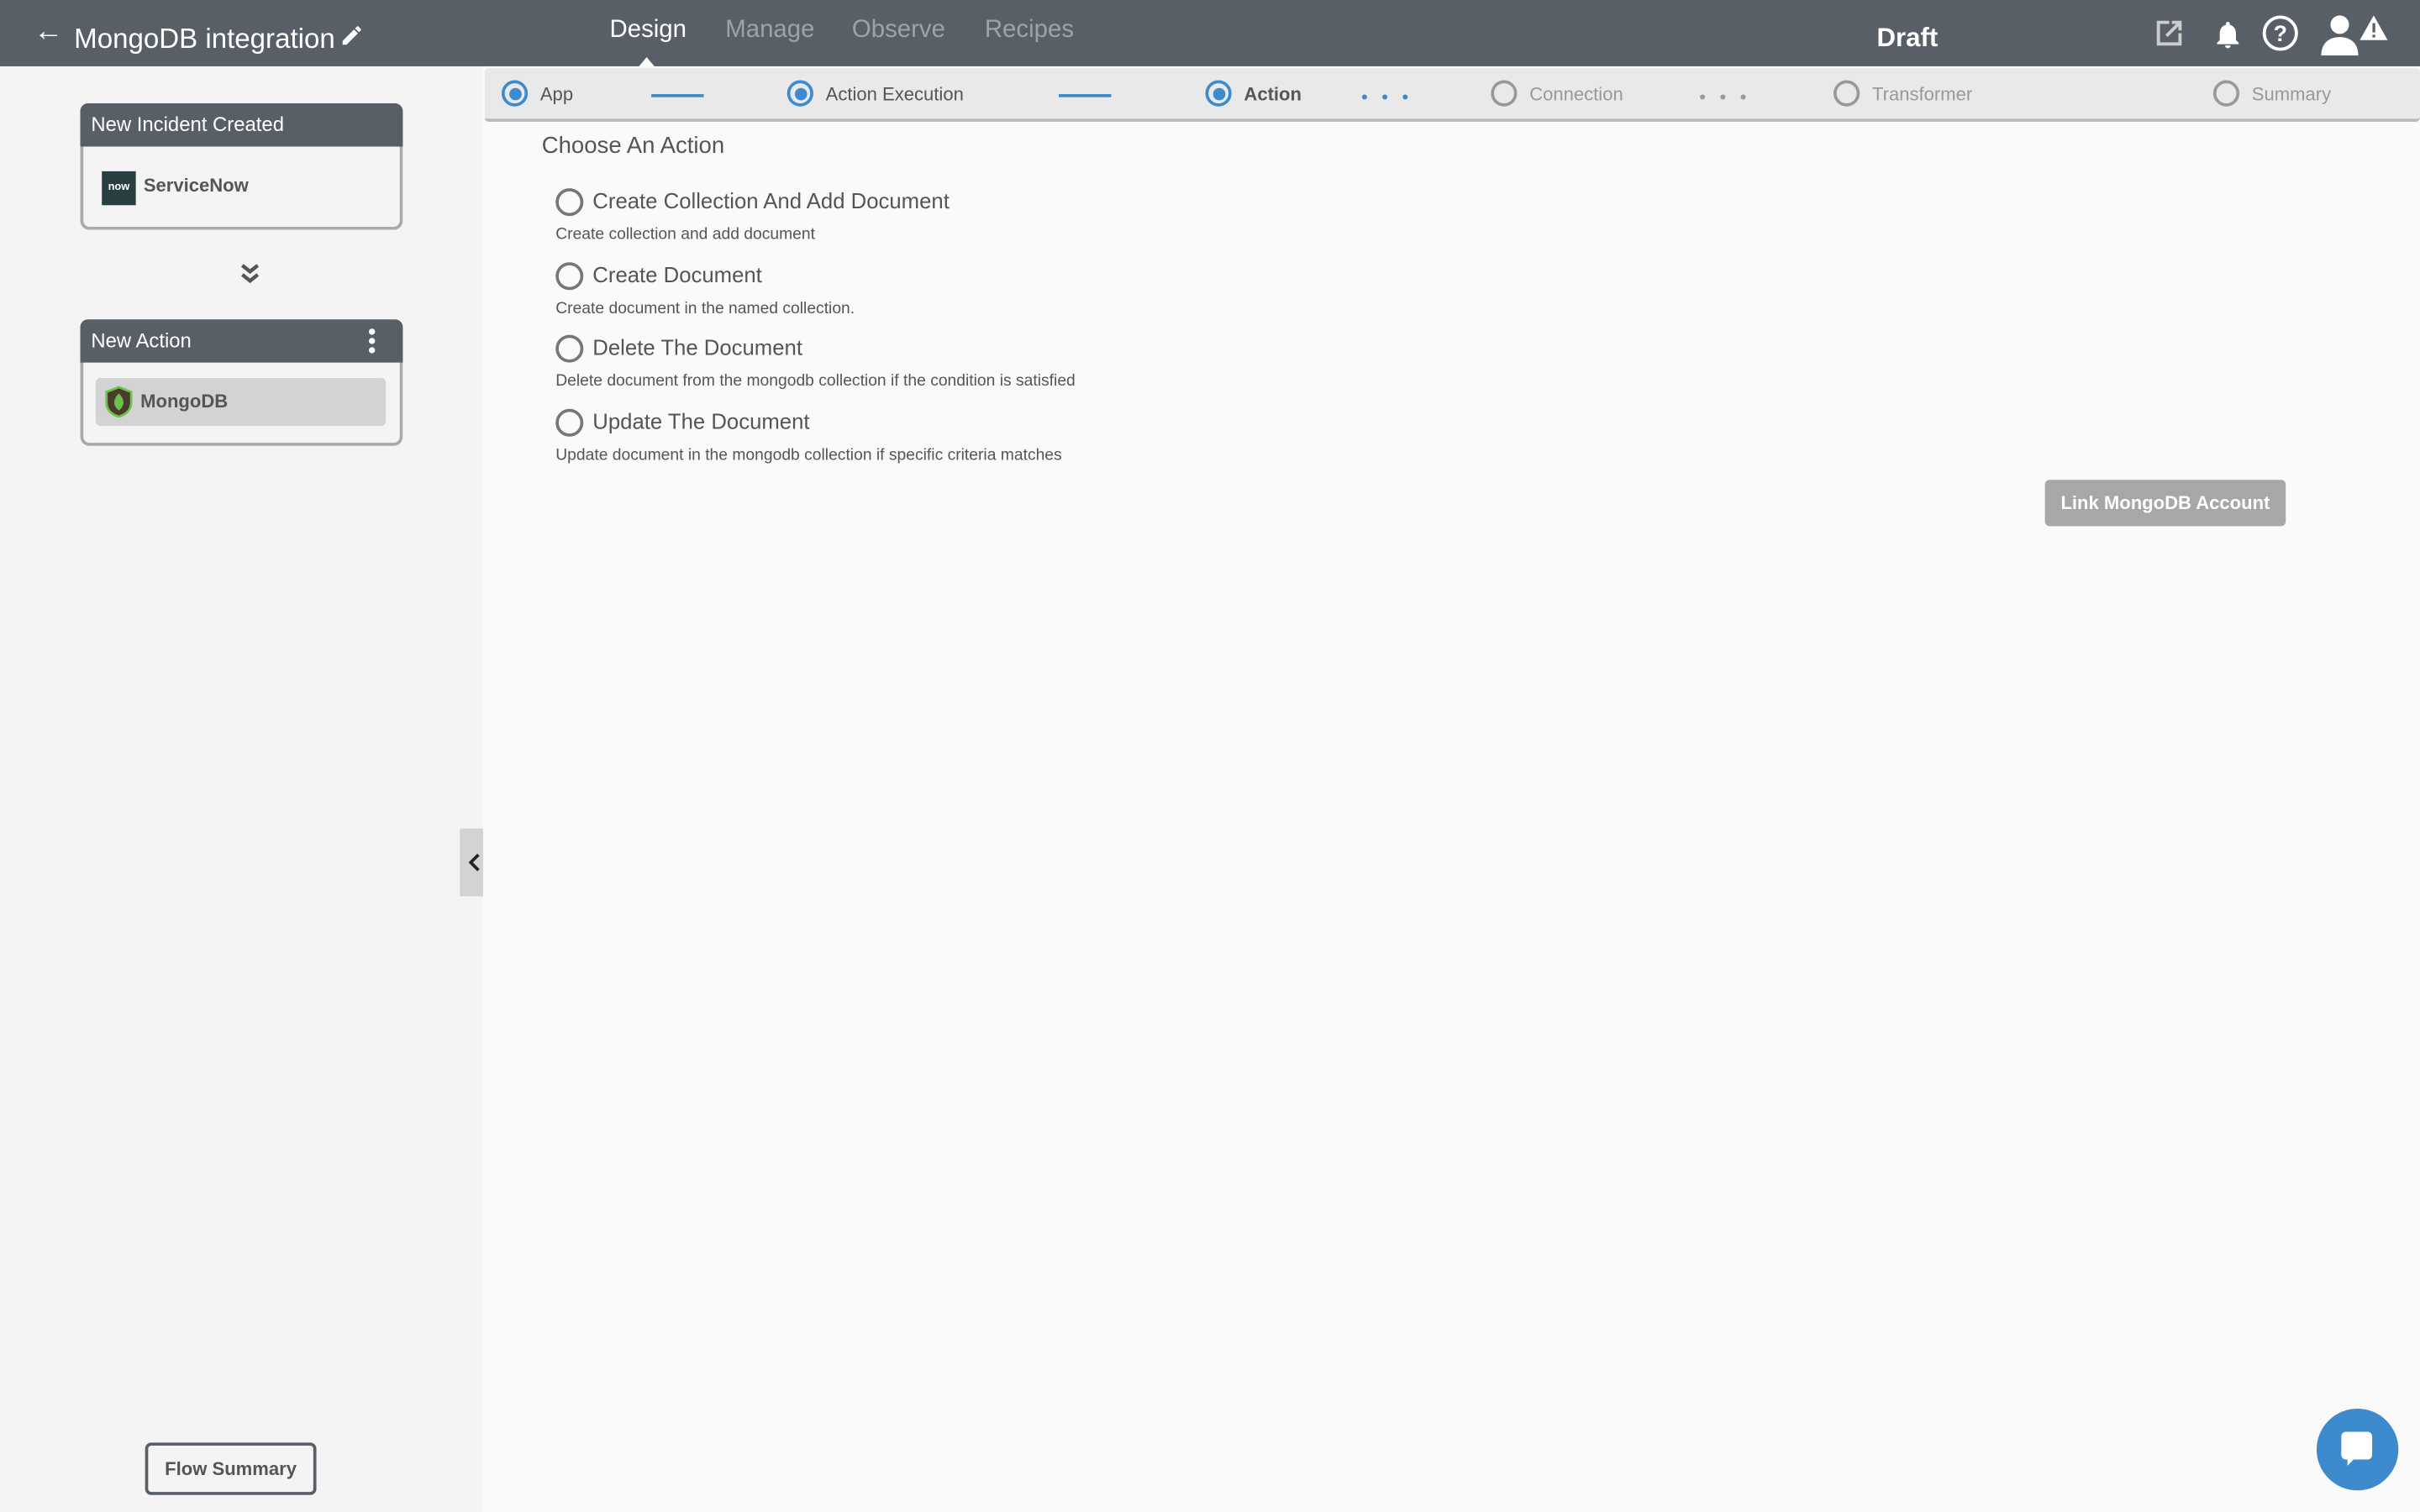  I want to click on mongodb-logo, so click(119, 402).